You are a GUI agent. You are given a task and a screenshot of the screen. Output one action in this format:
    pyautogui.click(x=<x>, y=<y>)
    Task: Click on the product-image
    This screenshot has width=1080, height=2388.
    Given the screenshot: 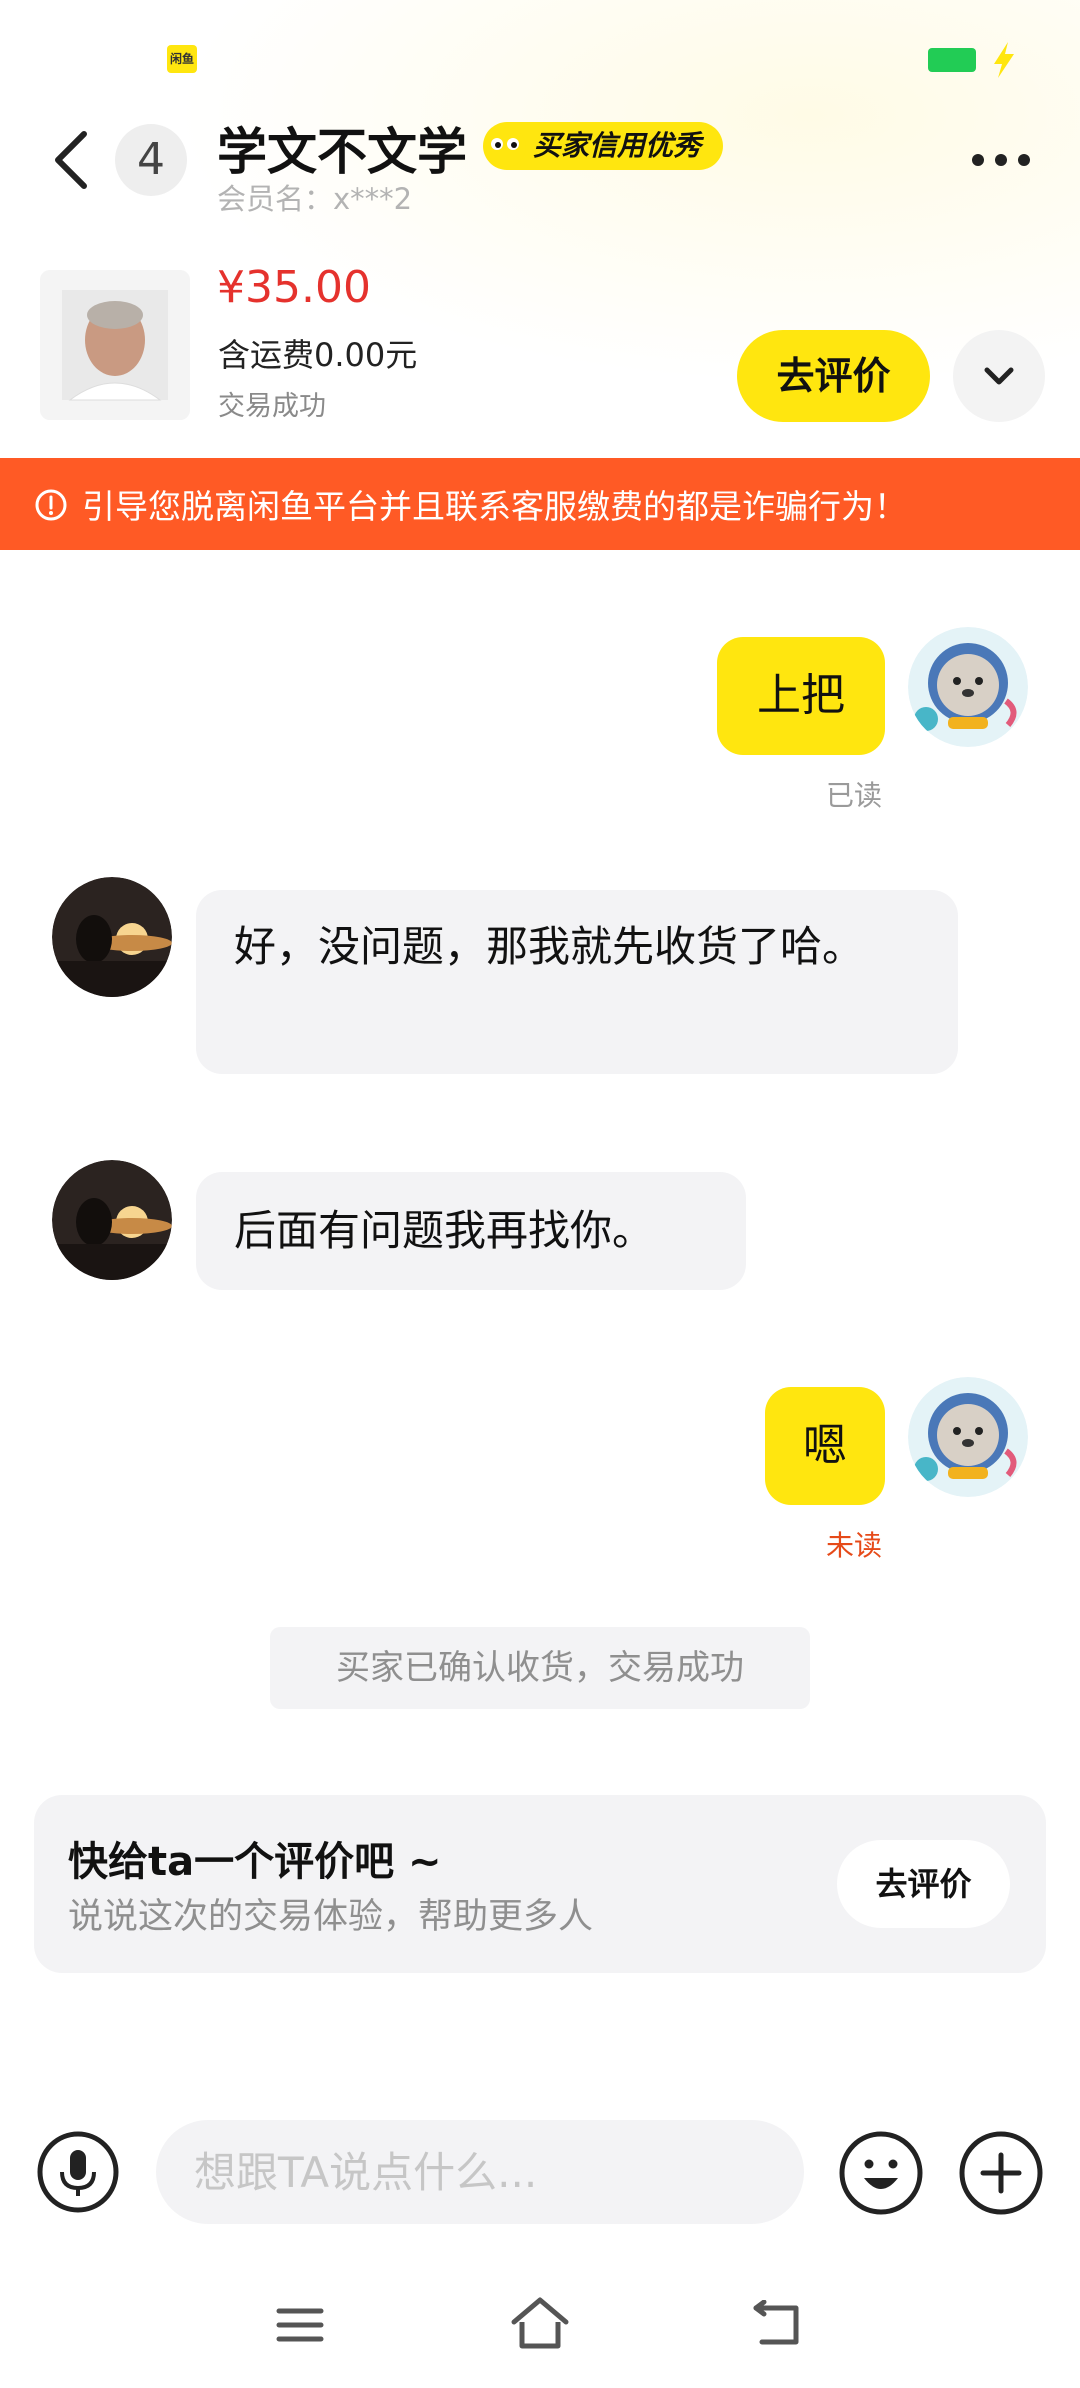 What is the action you would take?
    pyautogui.click(x=115, y=345)
    